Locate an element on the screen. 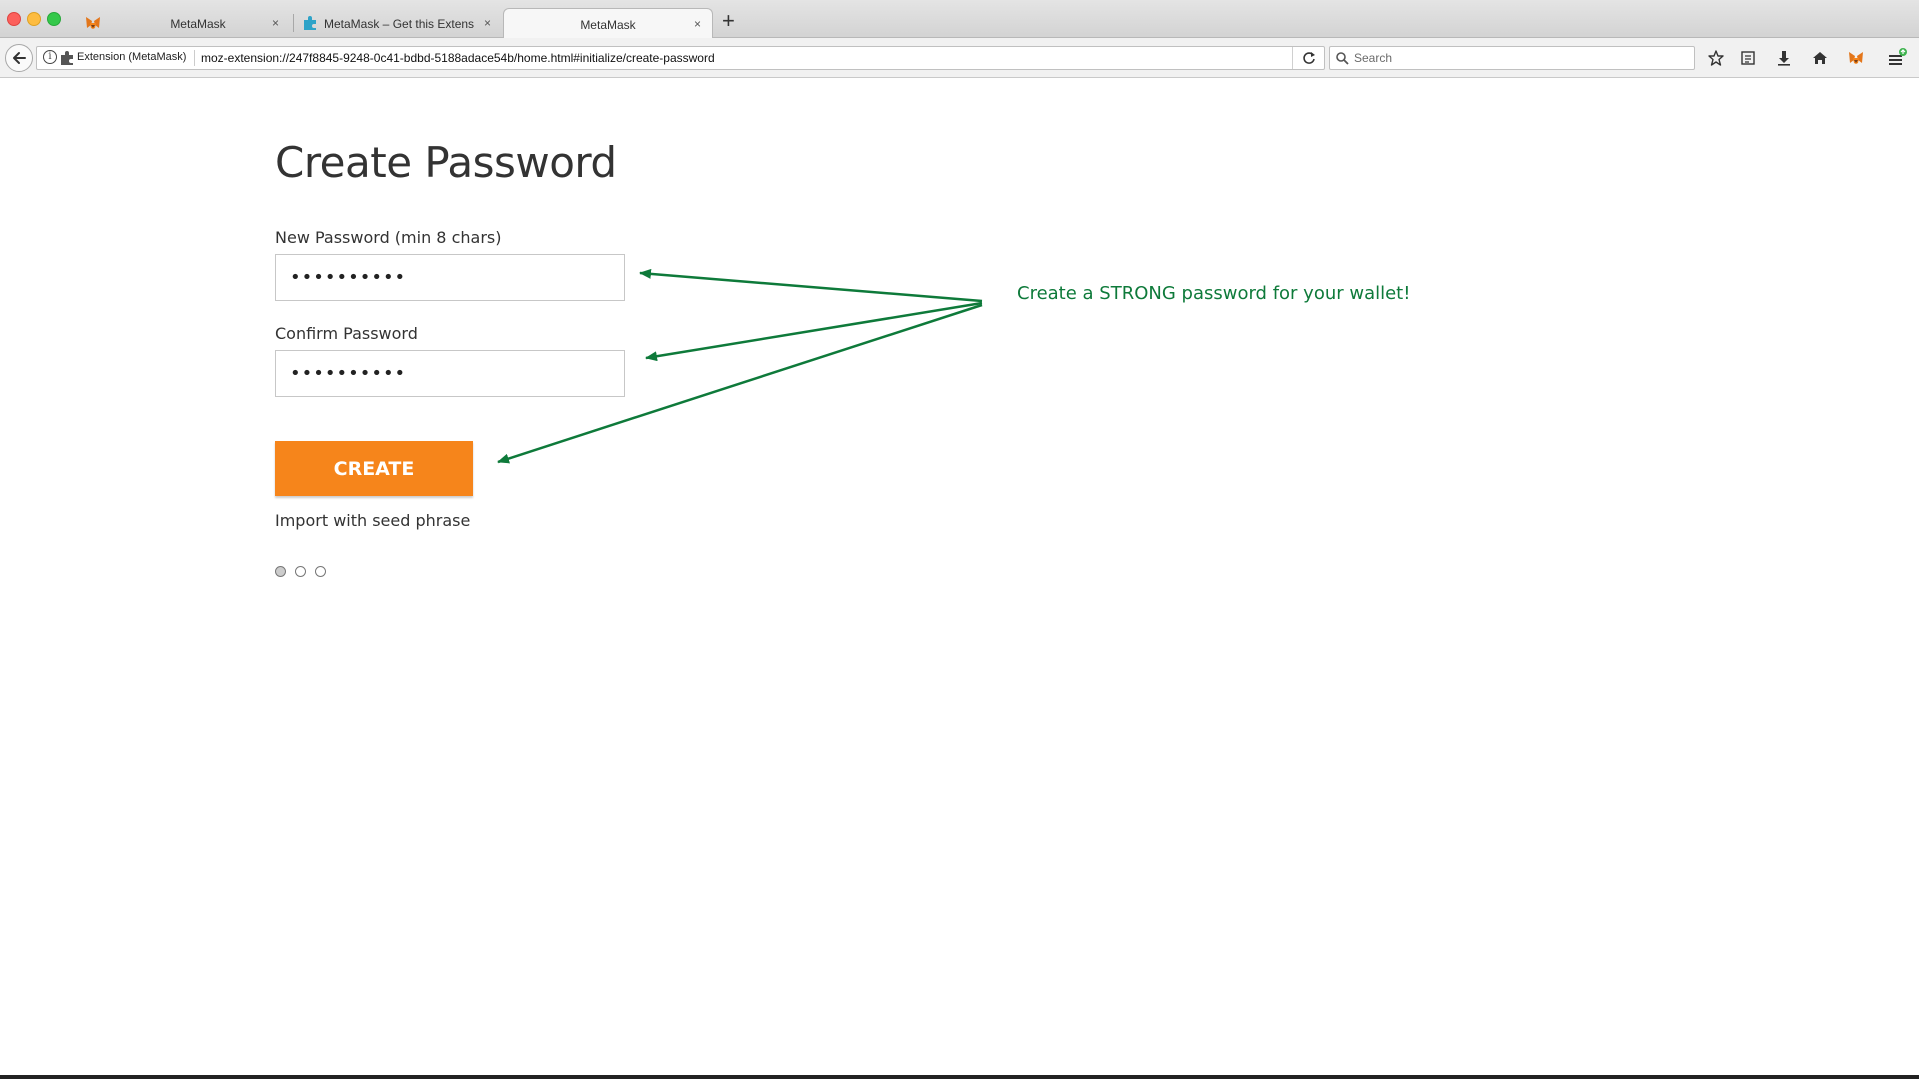  new-password-label: New Password (min 8 chars) is located at coordinates (388, 237).